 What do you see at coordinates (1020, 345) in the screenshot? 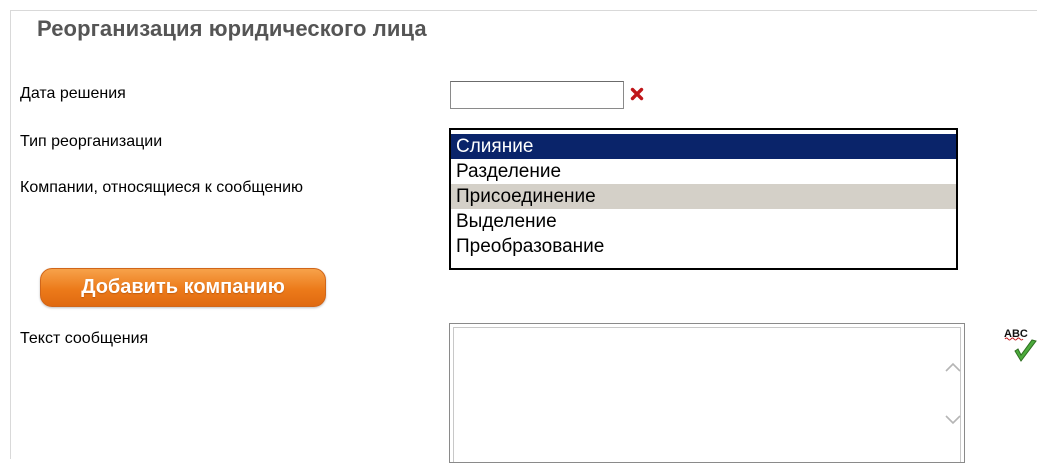
I see `spellcheck-icon: ABC` at bounding box center [1020, 345].